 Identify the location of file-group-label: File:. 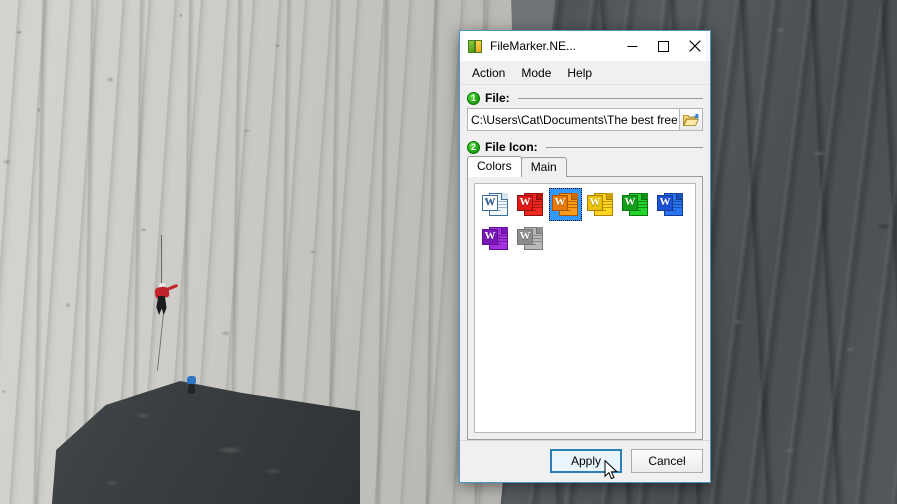
(497, 98).